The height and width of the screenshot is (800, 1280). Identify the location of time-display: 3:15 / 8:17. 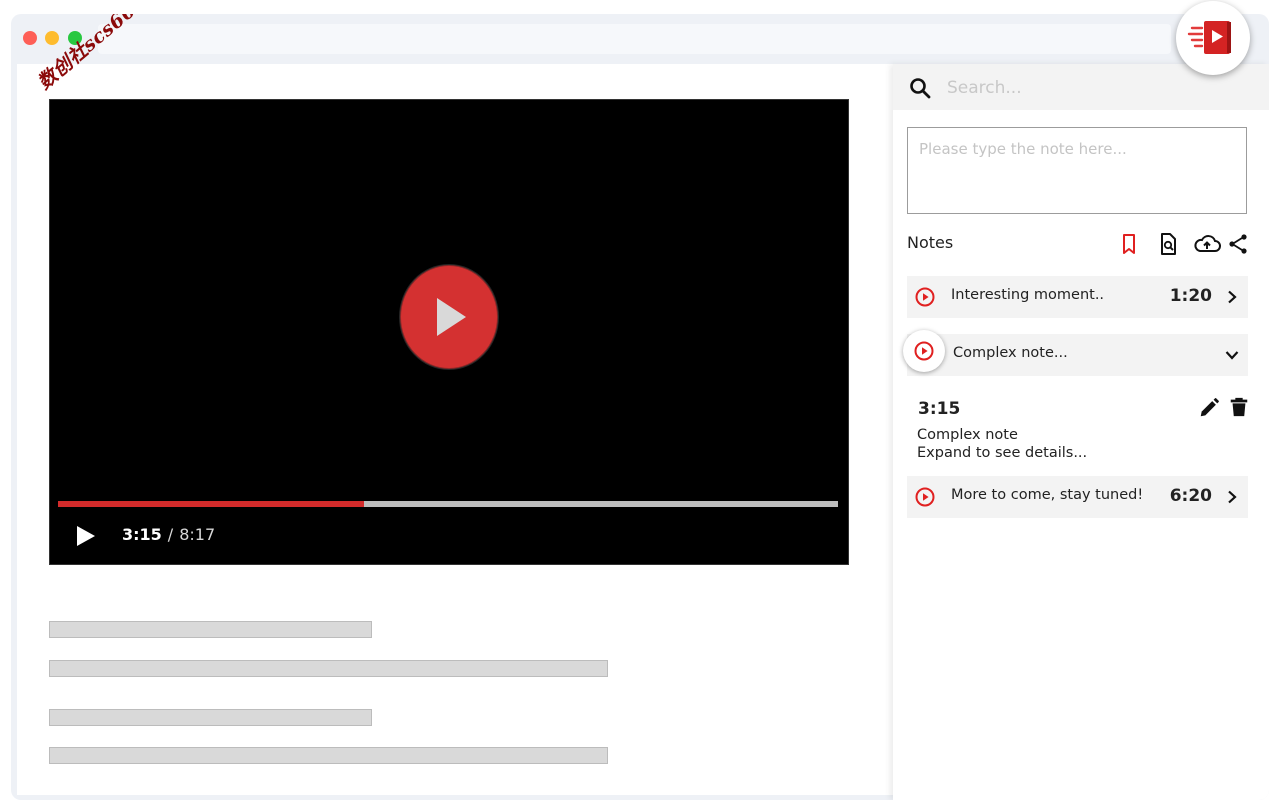
(168, 534).